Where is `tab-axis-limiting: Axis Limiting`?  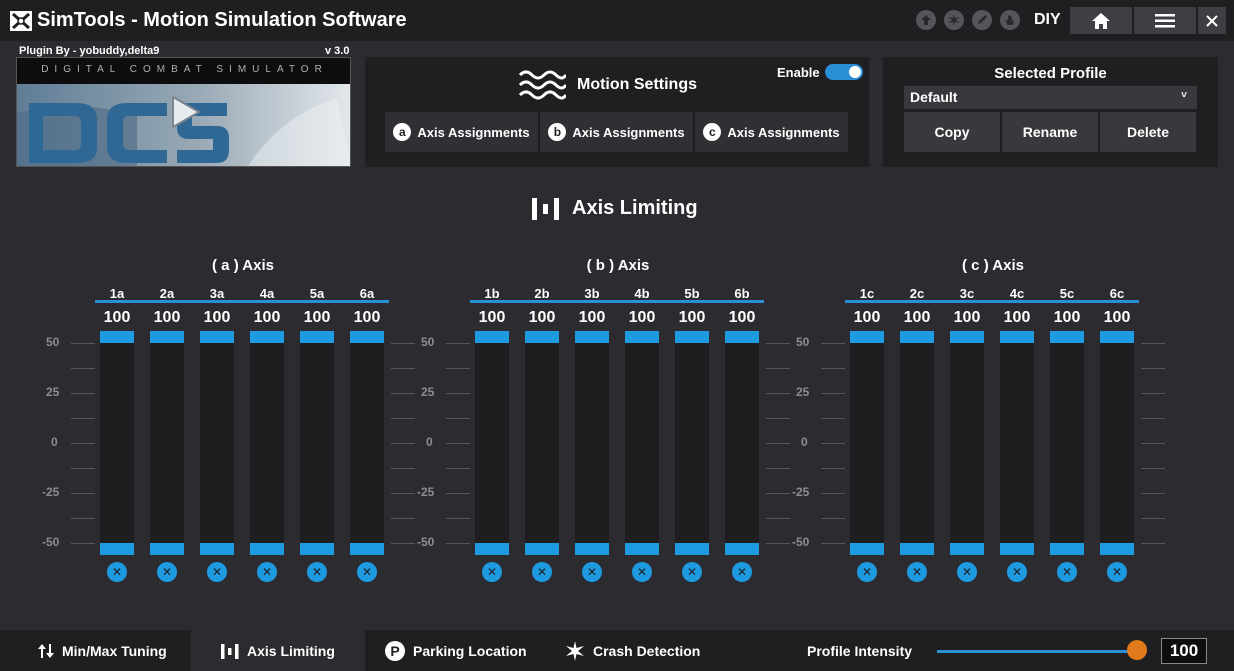
tab-axis-limiting: Axis Limiting is located at coordinates (278, 650).